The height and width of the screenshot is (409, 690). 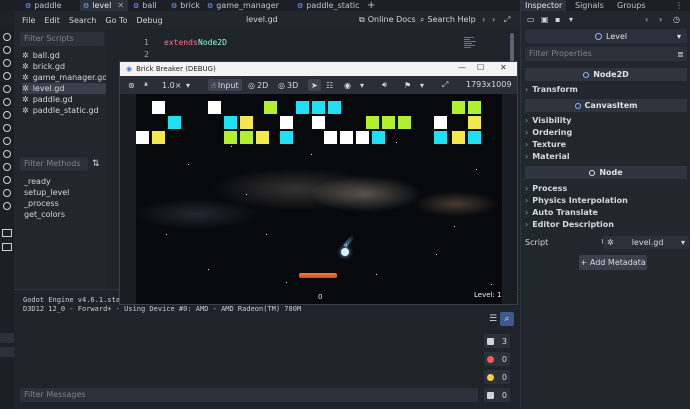 I want to click on menu-search: Search, so click(x=82, y=20).